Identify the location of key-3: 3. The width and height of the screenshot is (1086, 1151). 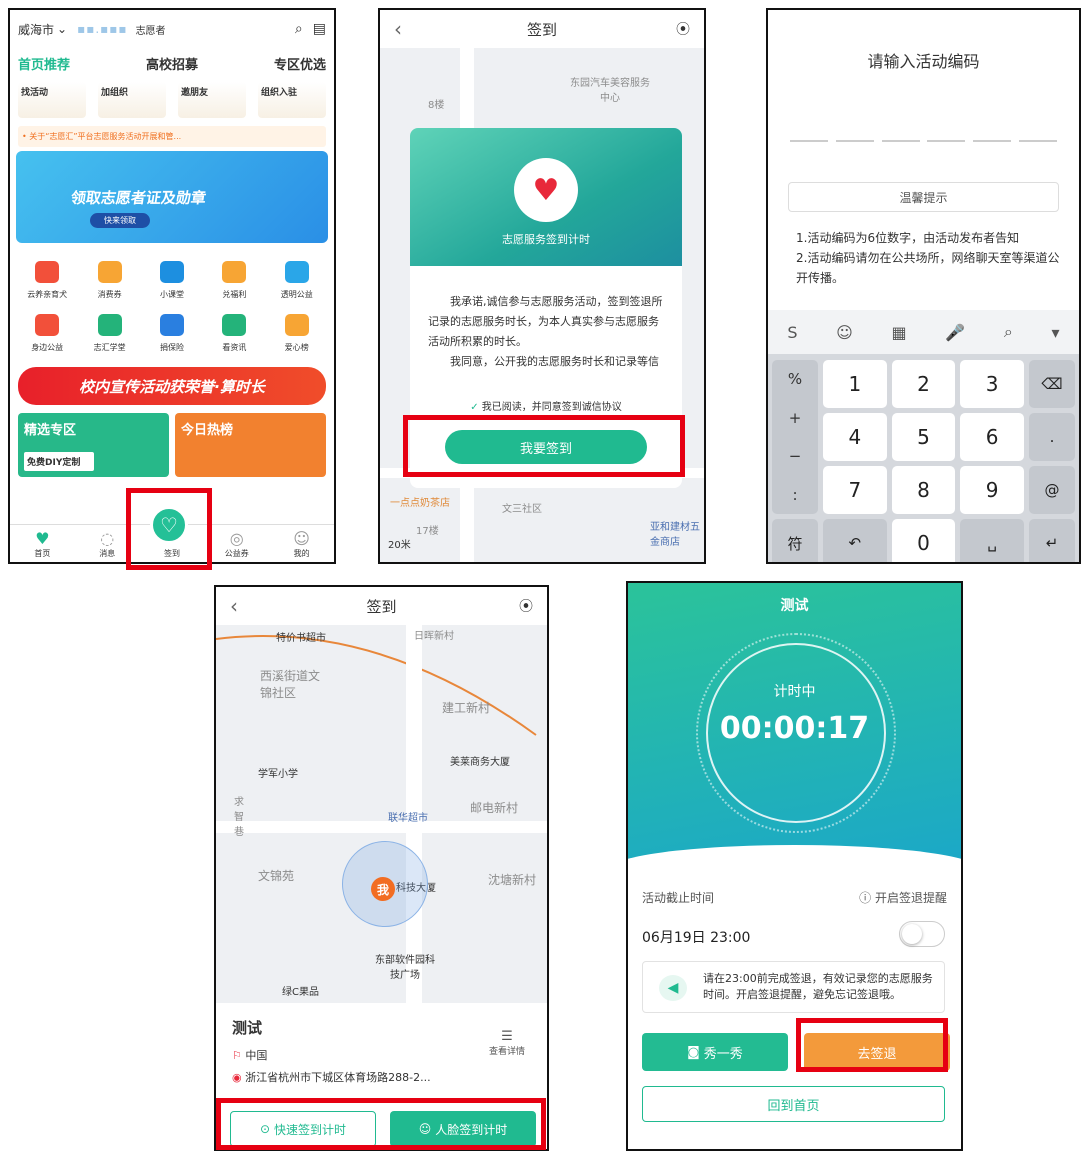
(992, 384).